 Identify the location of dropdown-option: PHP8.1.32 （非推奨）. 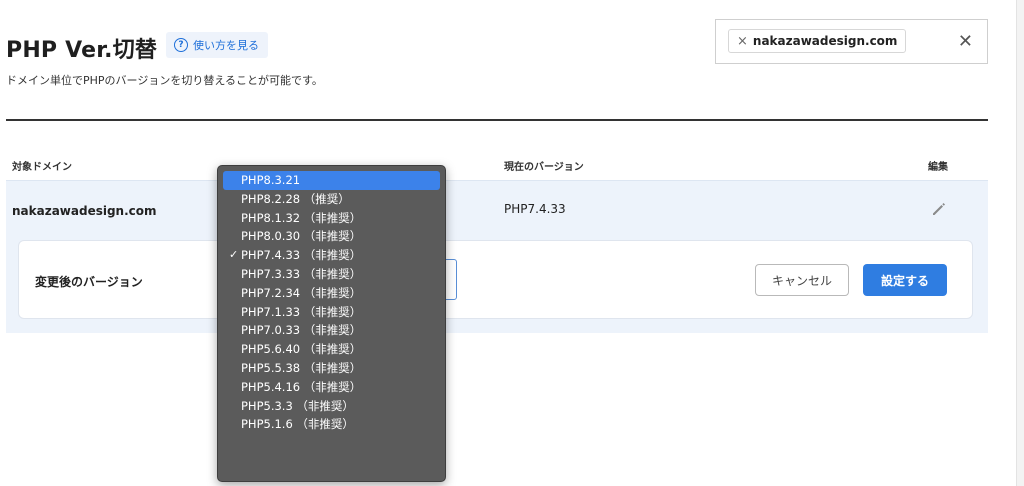
(331, 218).